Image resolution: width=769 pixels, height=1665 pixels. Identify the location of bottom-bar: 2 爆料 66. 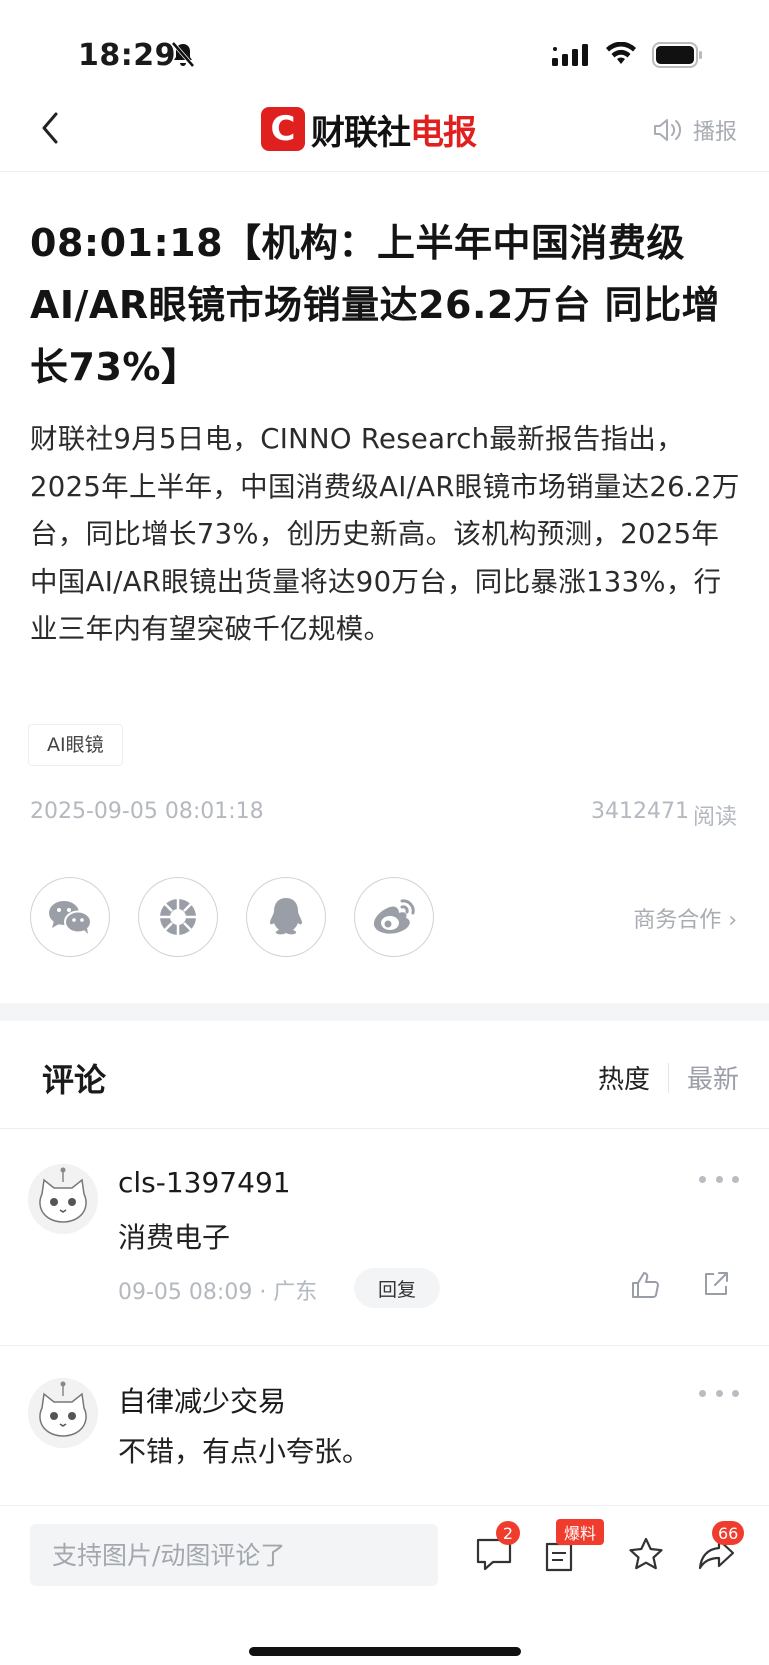
(384, 1585).